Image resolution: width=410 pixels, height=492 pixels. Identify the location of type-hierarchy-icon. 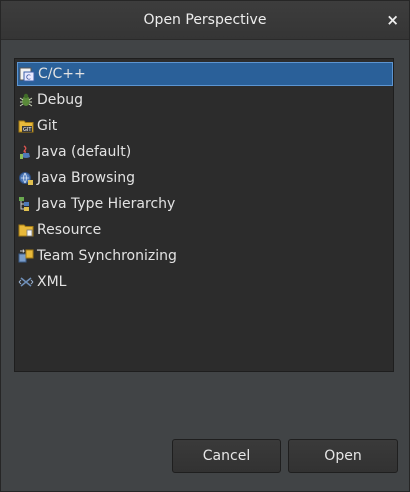
(24, 204).